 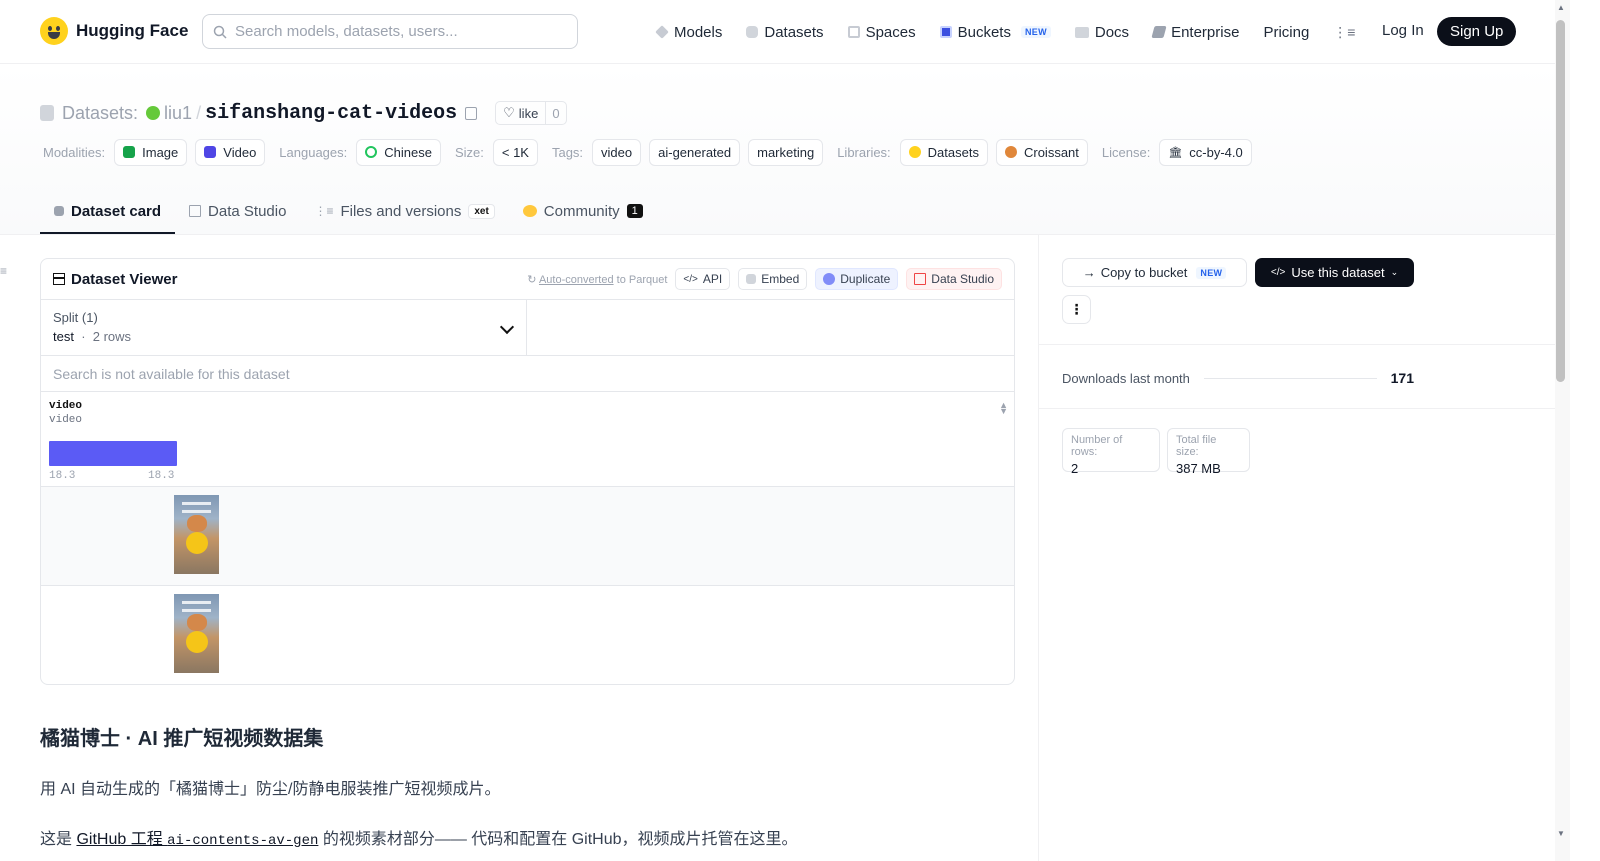 What do you see at coordinates (1344, 32) in the screenshot?
I see `more-menu-icon: ⋮≡` at bounding box center [1344, 32].